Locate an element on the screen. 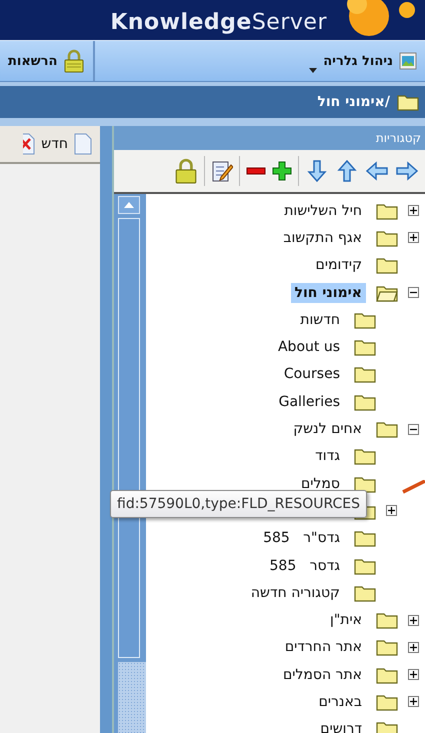  tree-item: Courses is located at coordinates (312, 374).